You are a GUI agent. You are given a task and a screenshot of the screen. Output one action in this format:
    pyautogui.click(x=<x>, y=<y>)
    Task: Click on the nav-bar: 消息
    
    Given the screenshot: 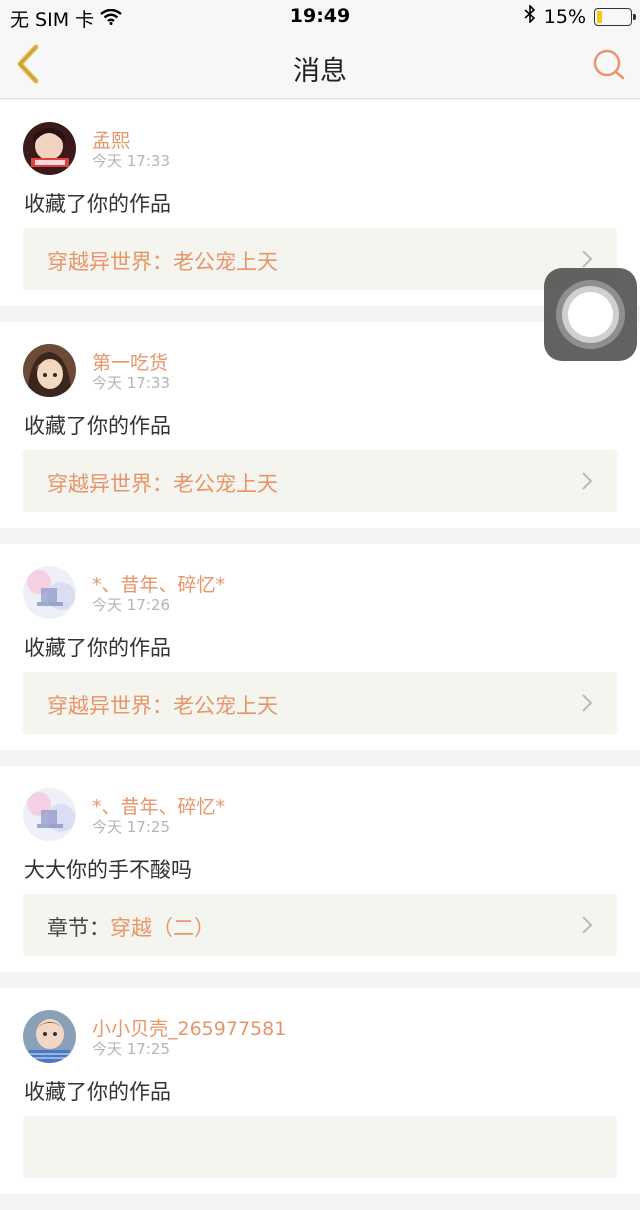 What is the action you would take?
    pyautogui.click(x=320, y=65)
    